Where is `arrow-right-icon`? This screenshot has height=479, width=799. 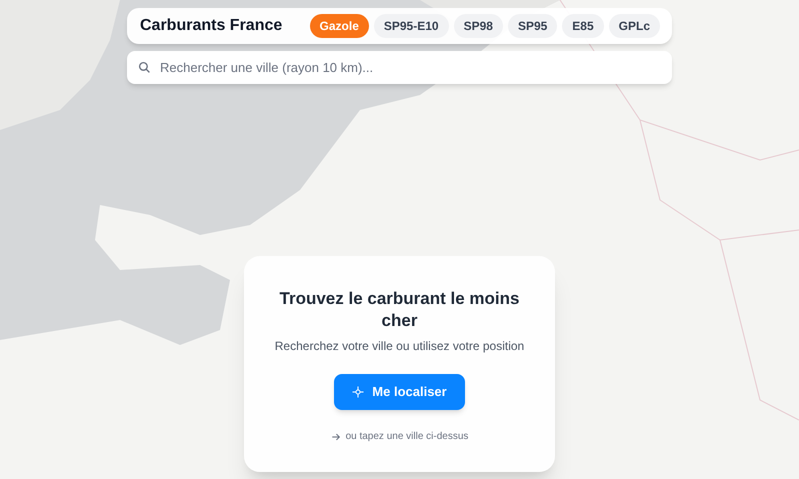
arrow-right-icon is located at coordinates (335, 437).